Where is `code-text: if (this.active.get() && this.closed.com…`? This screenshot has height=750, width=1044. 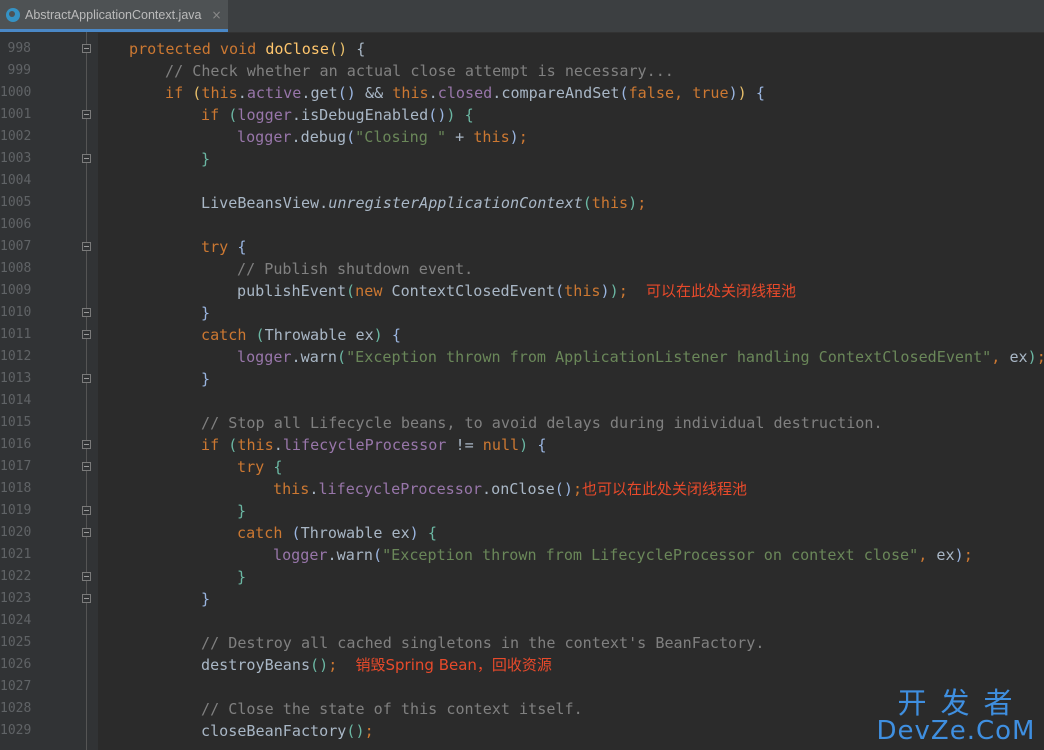 code-text: if (this.active.get() && this.closed.com… is located at coordinates (465, 93).